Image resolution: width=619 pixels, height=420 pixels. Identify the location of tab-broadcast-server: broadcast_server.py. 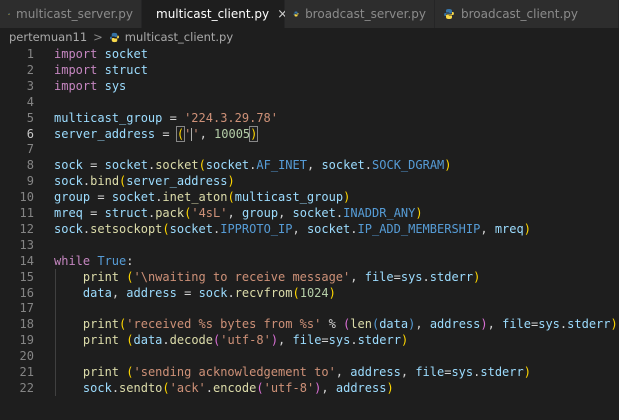
(360, 14).